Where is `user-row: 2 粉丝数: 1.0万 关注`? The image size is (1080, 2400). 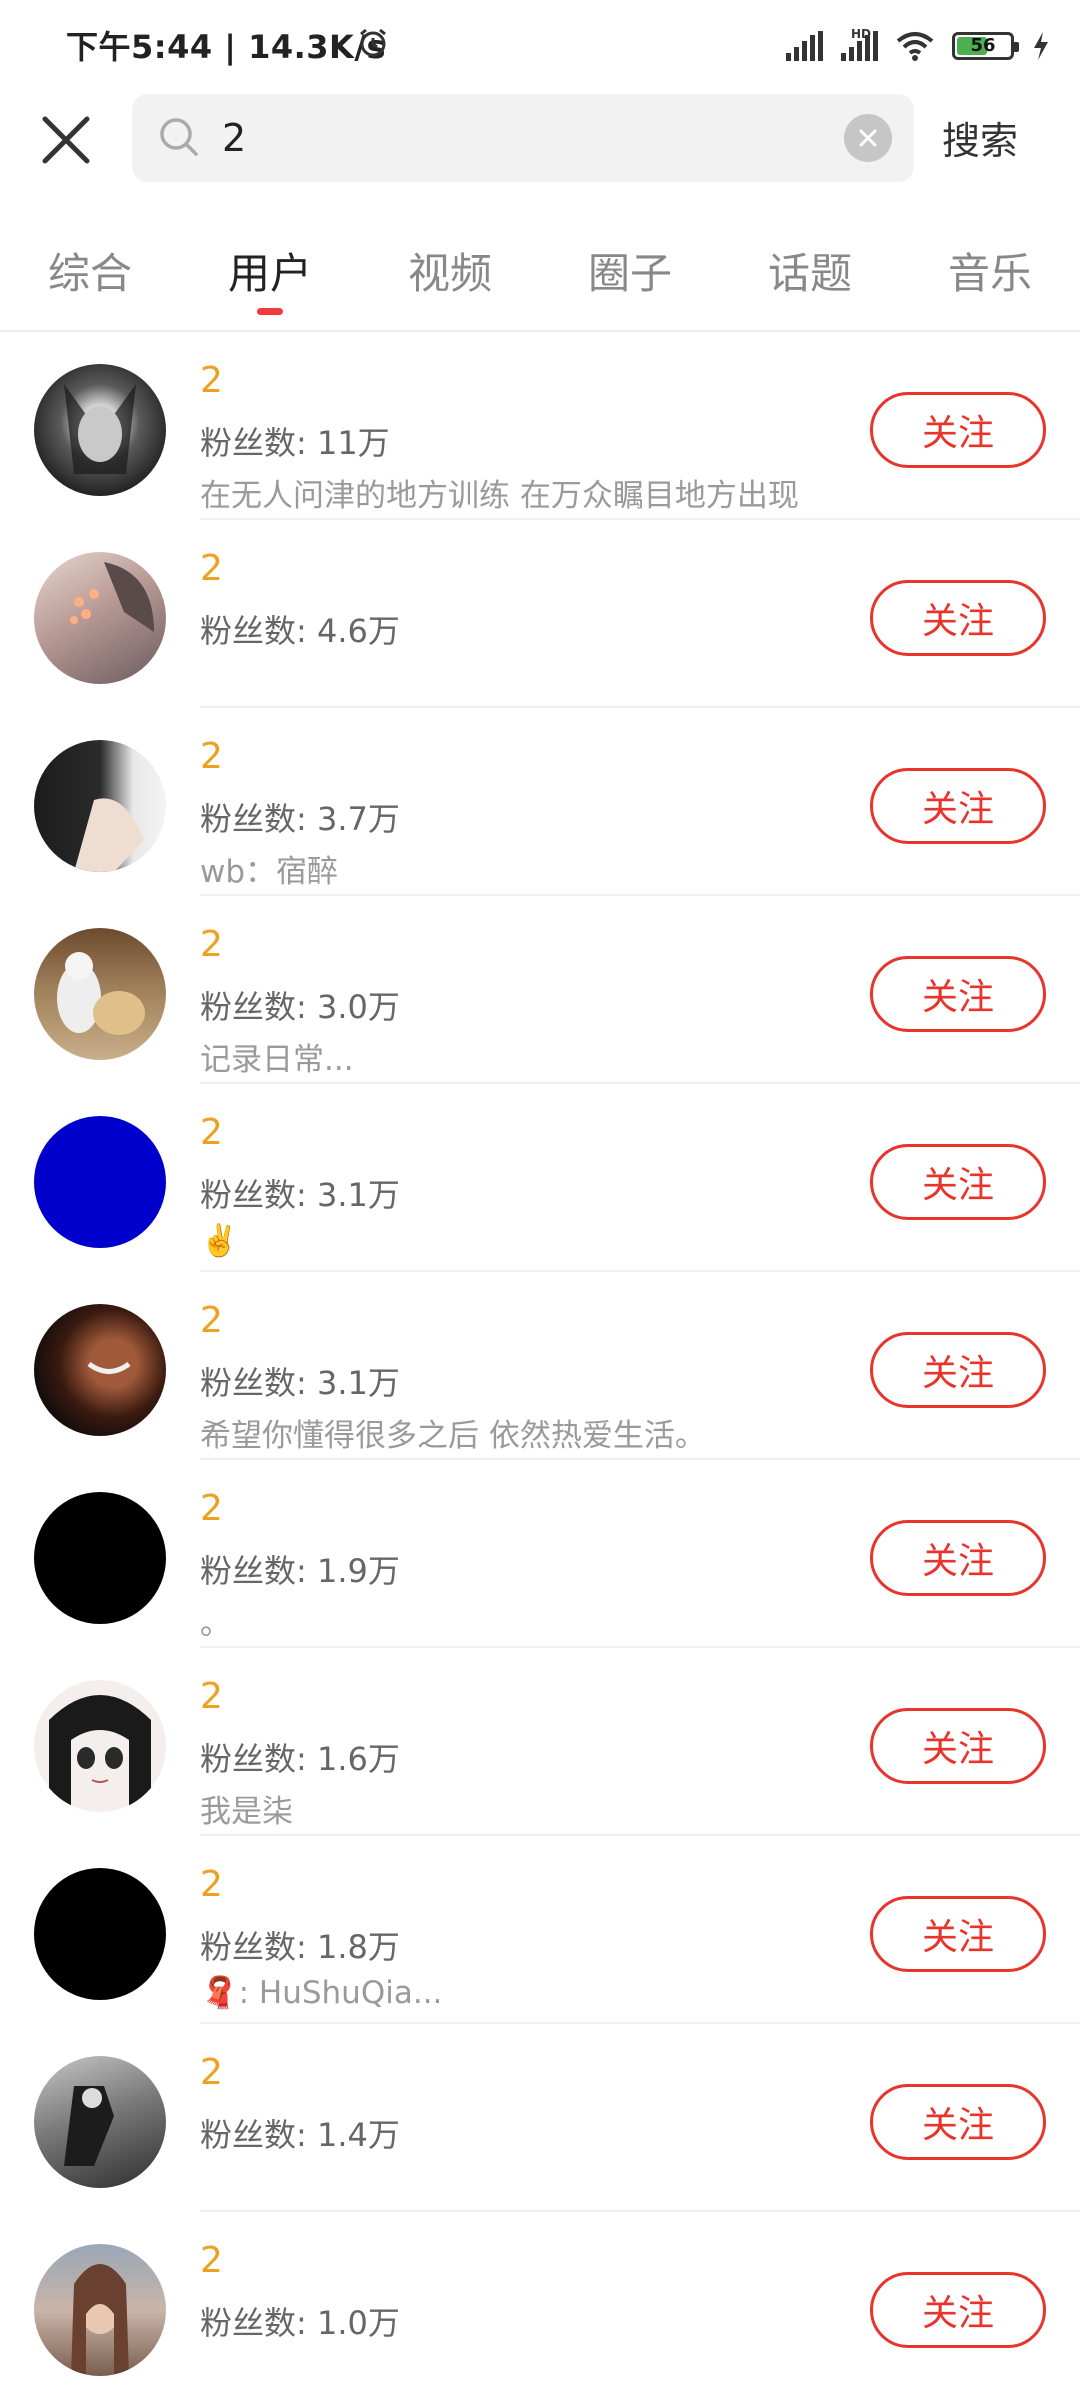 user-row: 2 粉丝数: 1.0万 关注 is located at coordinates (540, 2306).